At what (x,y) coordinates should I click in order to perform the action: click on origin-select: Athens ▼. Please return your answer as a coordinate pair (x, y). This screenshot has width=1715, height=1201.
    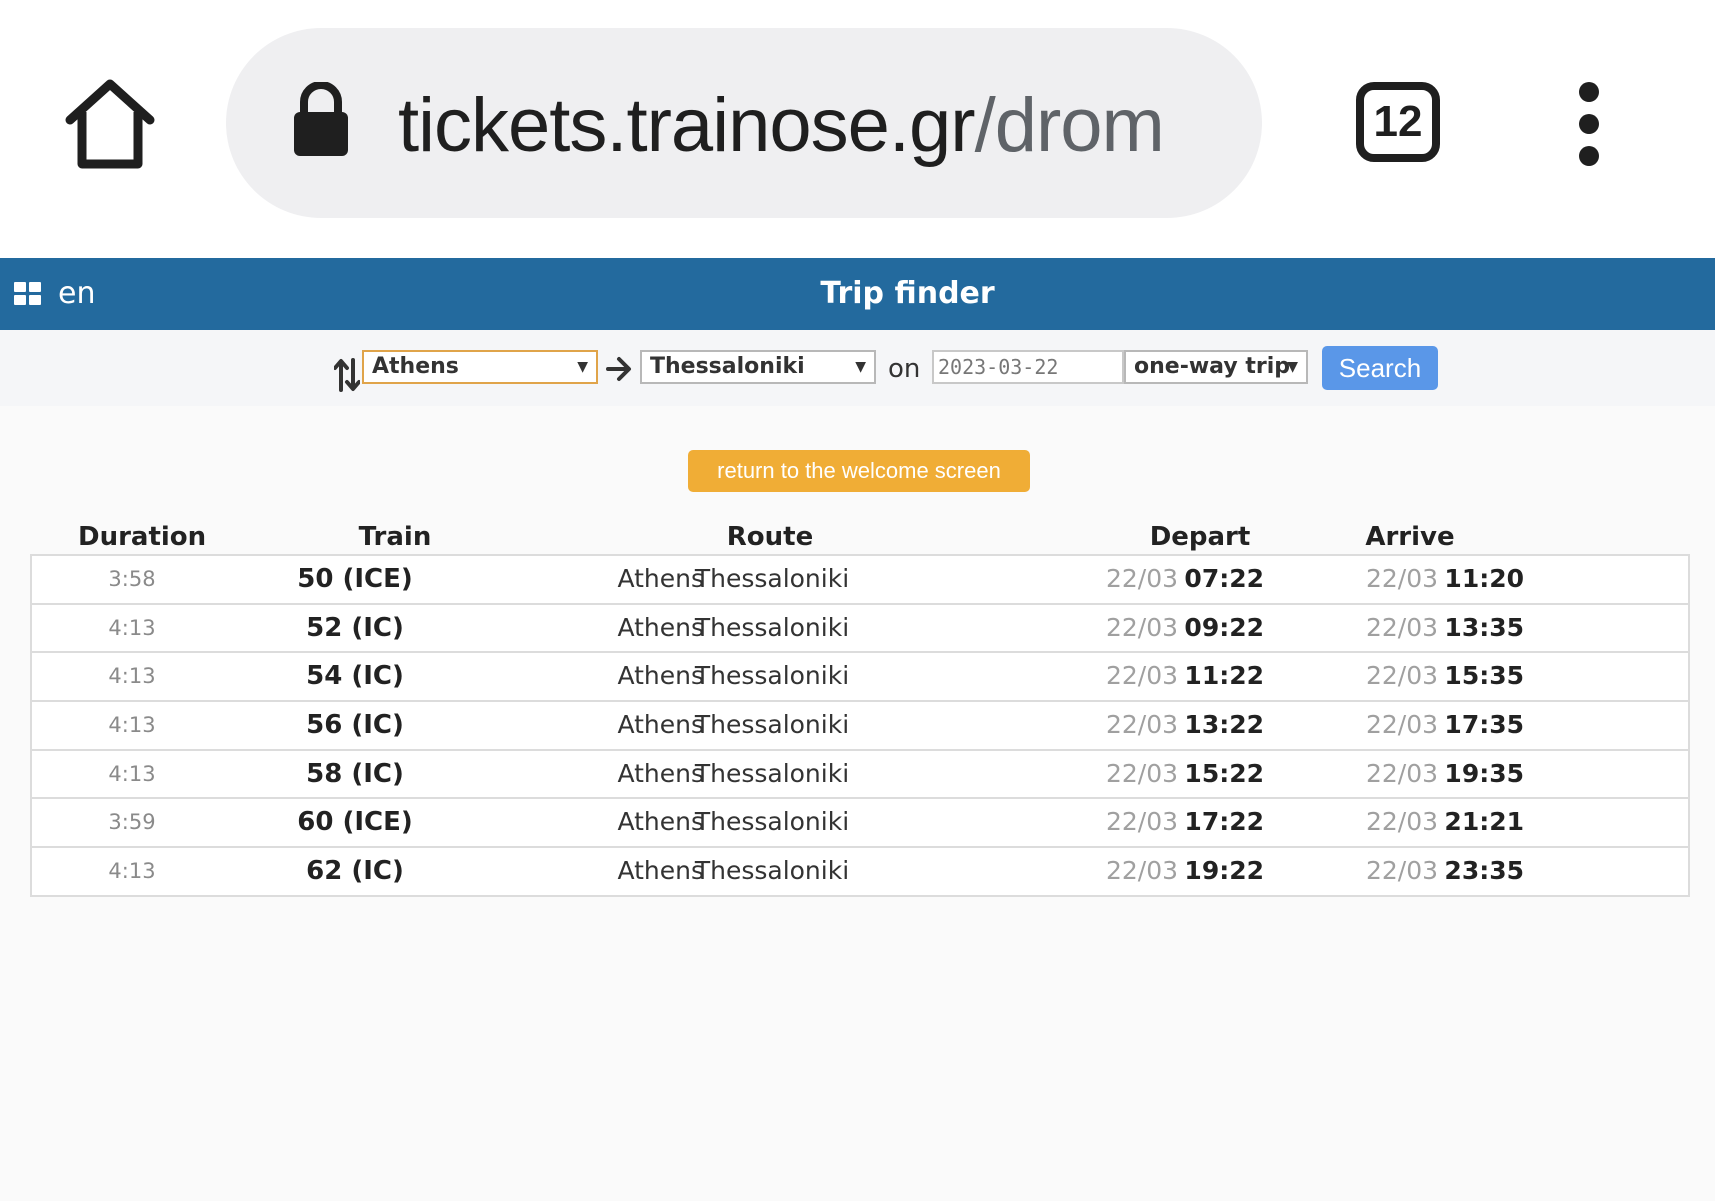
    Looking at the image, I should click on (480, 367).